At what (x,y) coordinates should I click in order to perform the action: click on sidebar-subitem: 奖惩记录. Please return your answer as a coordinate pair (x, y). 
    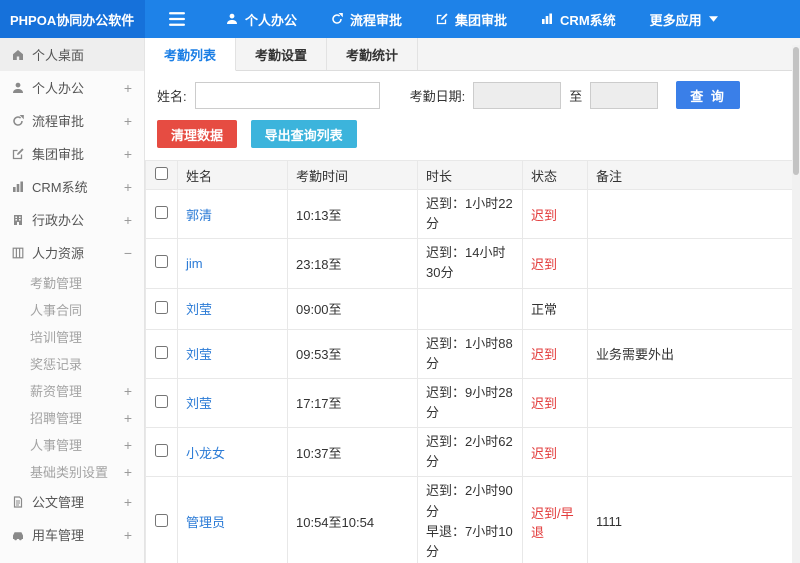
    Looking at the image, I should click on (72, 363).